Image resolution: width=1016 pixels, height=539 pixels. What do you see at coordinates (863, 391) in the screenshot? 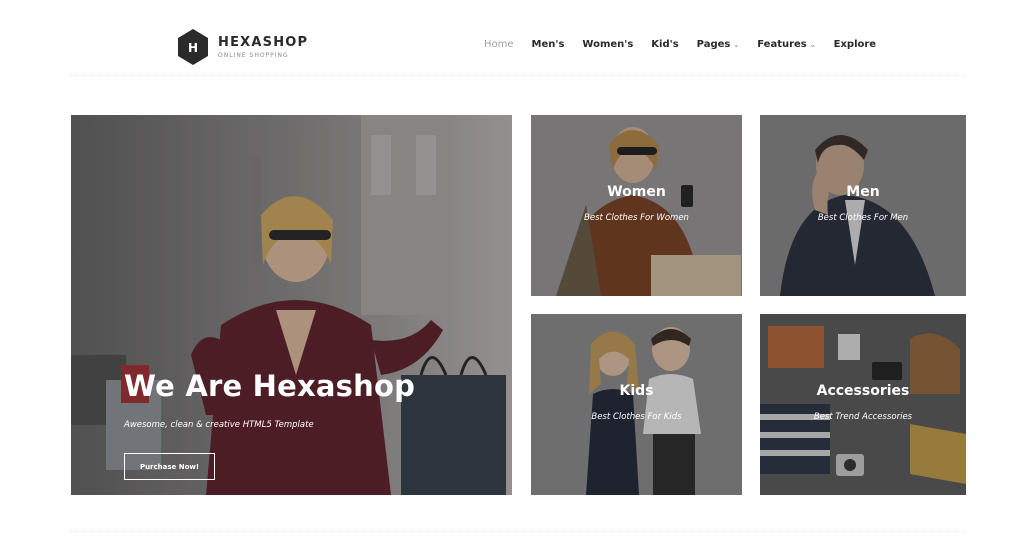
I see `category-title: Accessories` at bounding box center [863, 391].